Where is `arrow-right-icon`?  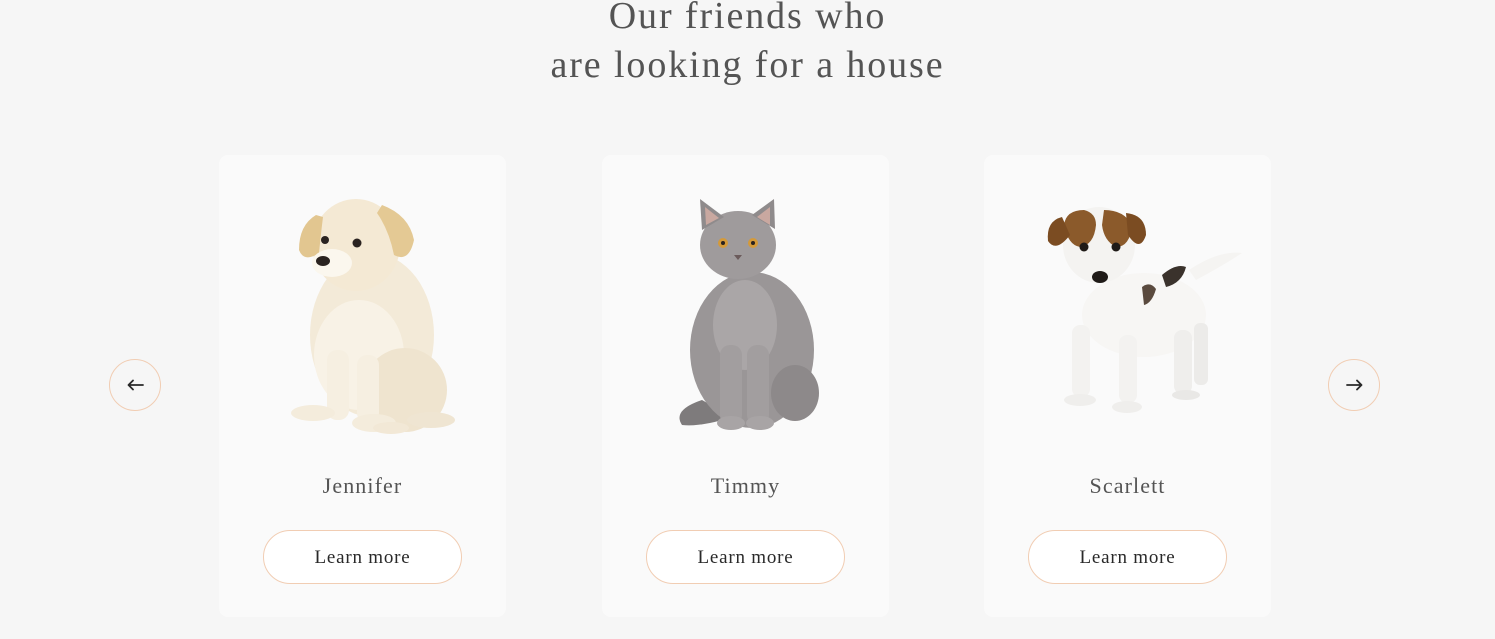
arrow-right-icon is located at coordinates (1354, 385).